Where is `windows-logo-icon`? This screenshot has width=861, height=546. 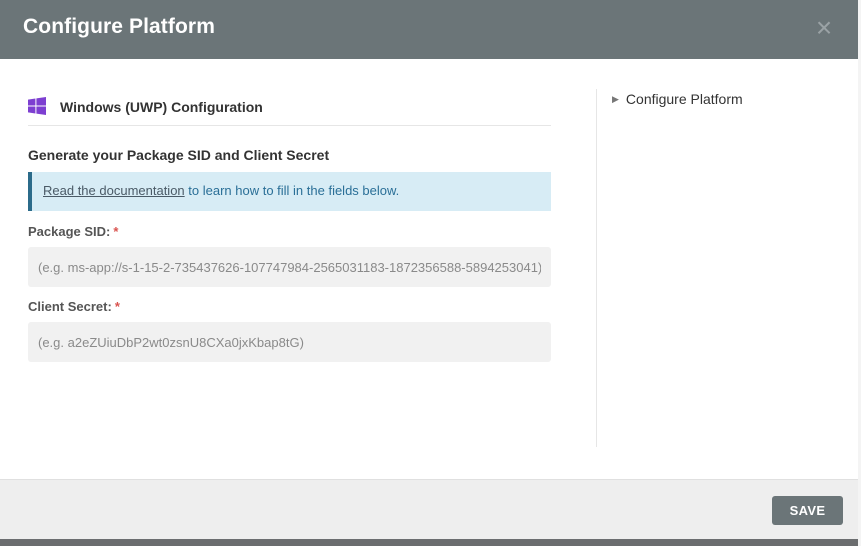 windows-logo-icon is located at coordinates (37, 106).